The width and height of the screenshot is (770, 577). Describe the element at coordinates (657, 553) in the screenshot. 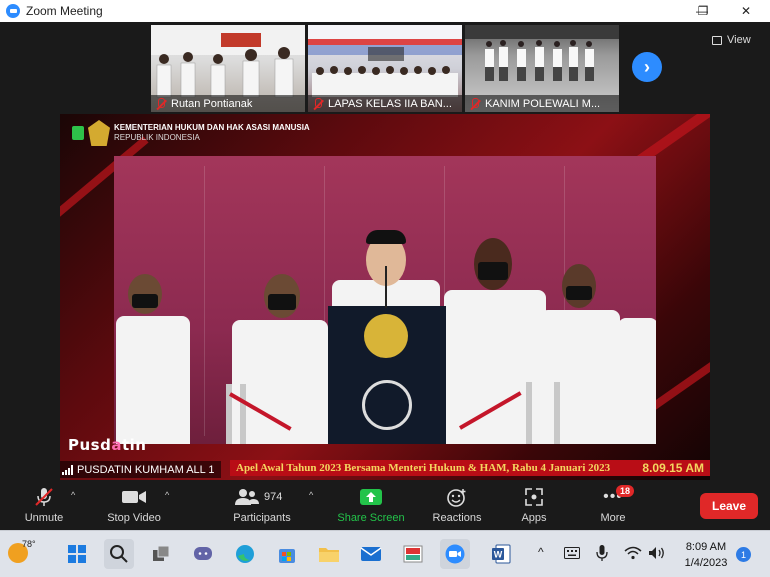

I see `volume-icon` at that location.